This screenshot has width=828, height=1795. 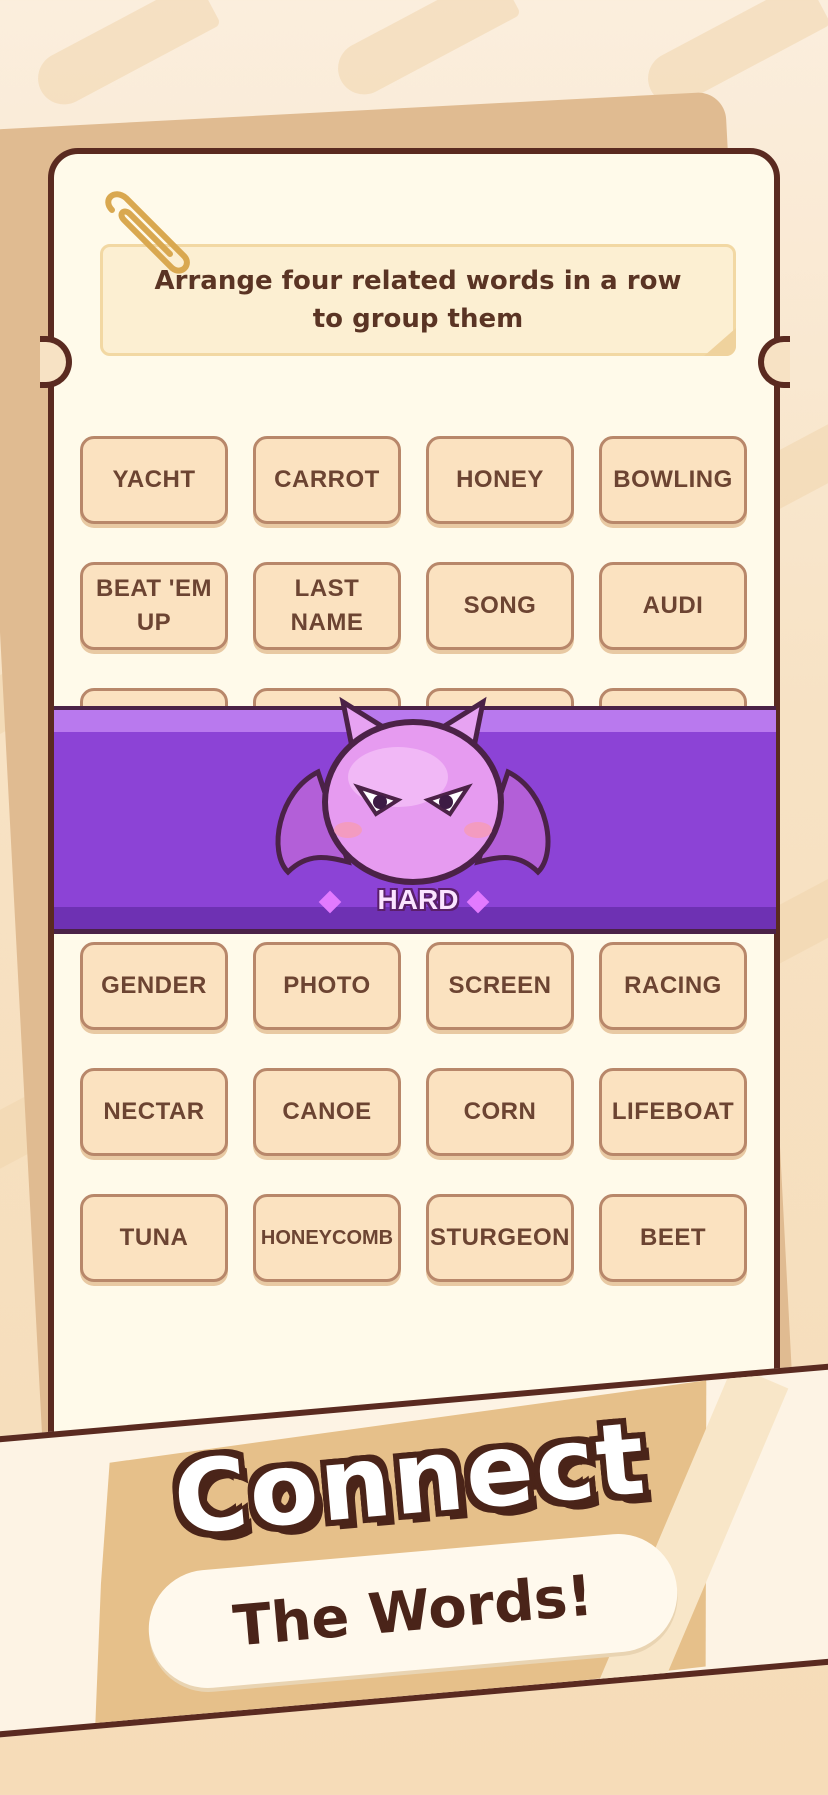 I want to click on word-tile: BEET, so click(x=673, y=1238).